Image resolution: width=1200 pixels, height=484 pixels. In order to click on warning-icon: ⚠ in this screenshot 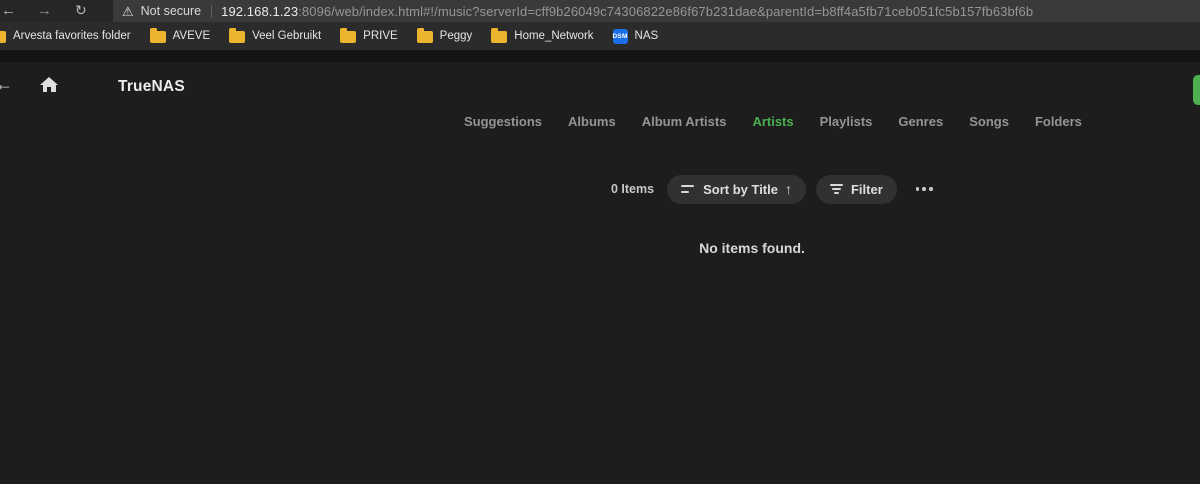, I will do `click(128, 11)`.